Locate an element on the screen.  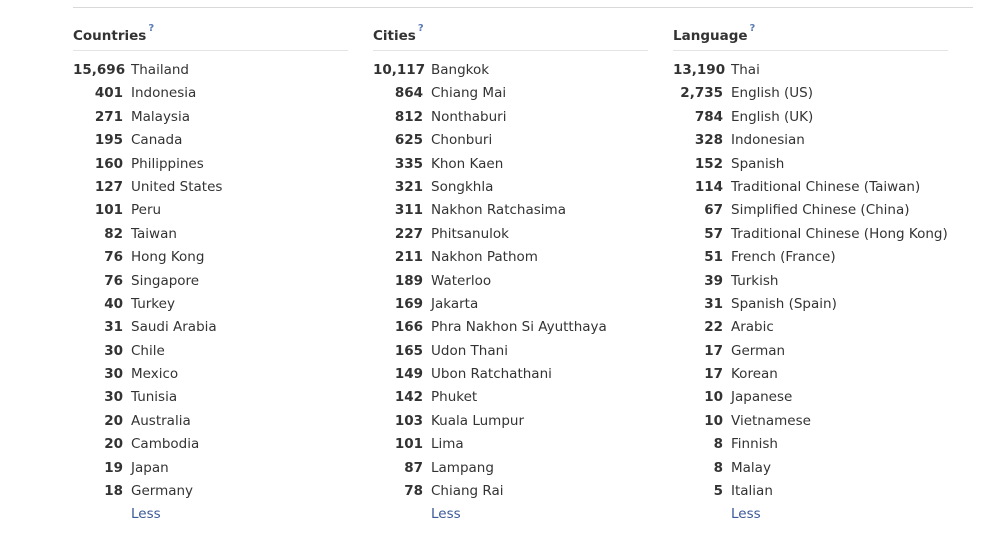
list-item: 57 Traditional Chinese (Hong Kong) is located at coordinates (810, 234).